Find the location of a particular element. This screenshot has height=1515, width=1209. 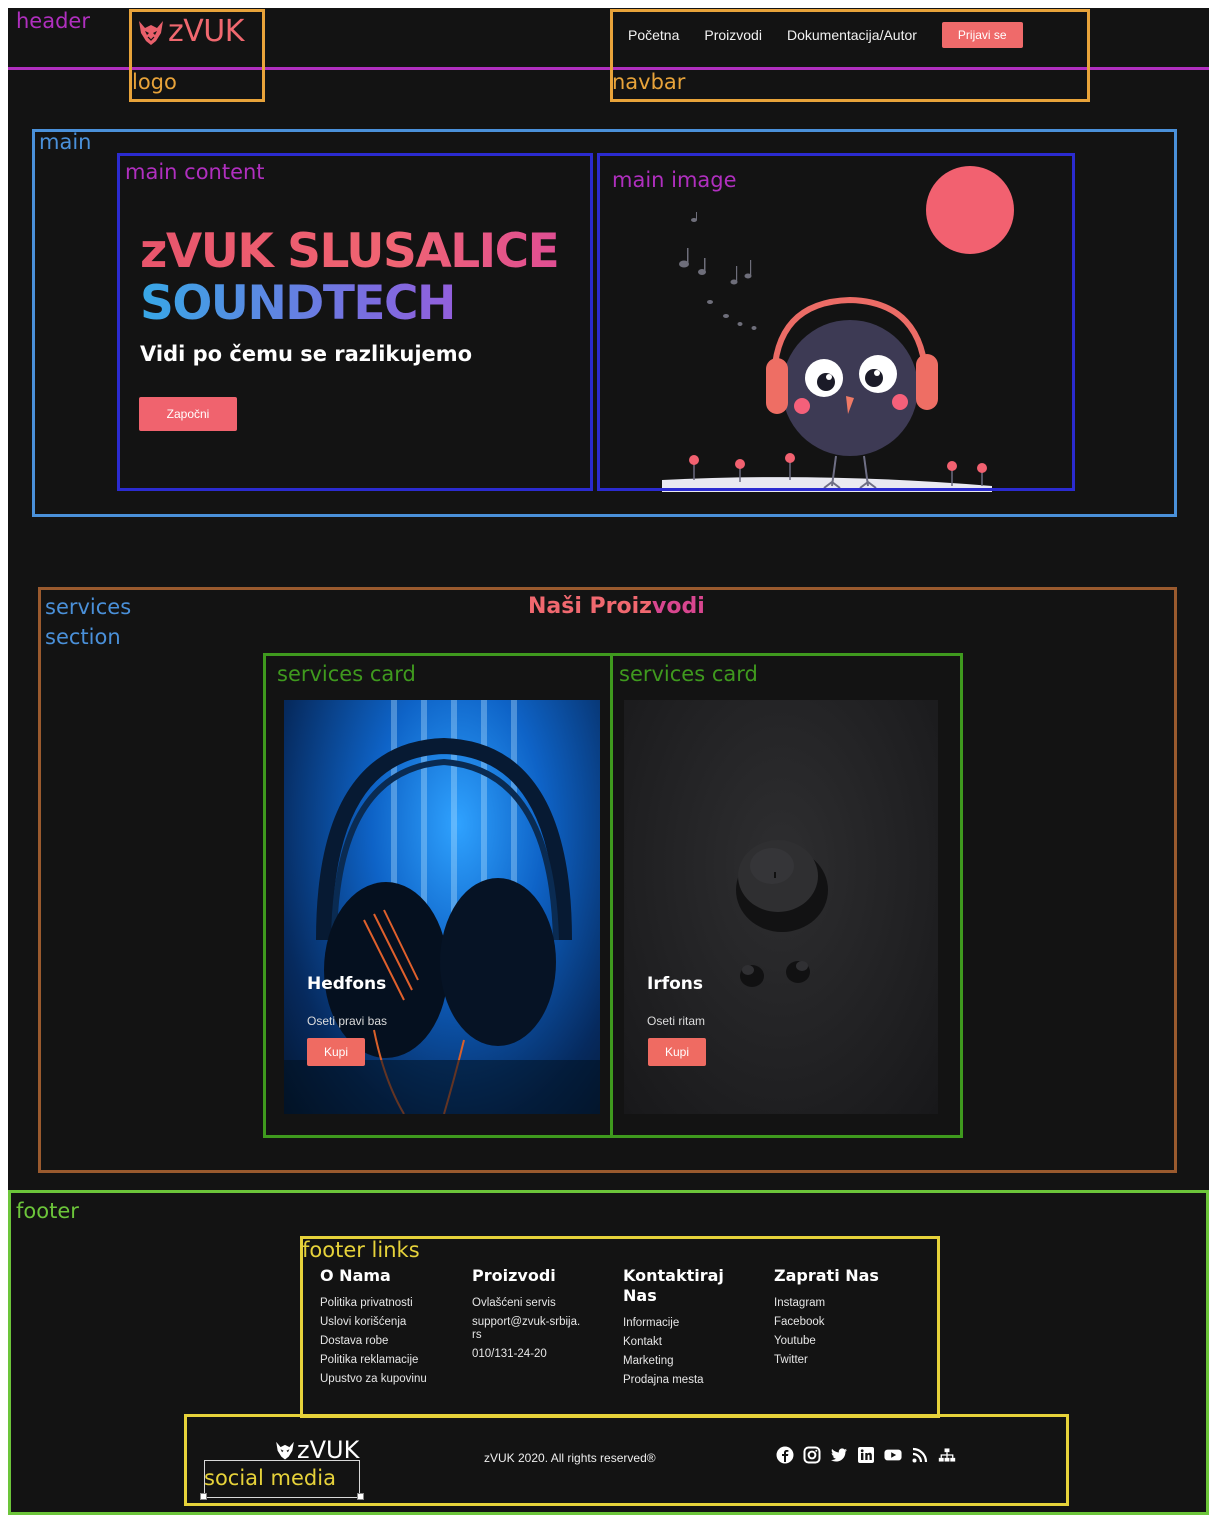

header-logo: zVUK is located at coordinates (190, 31).